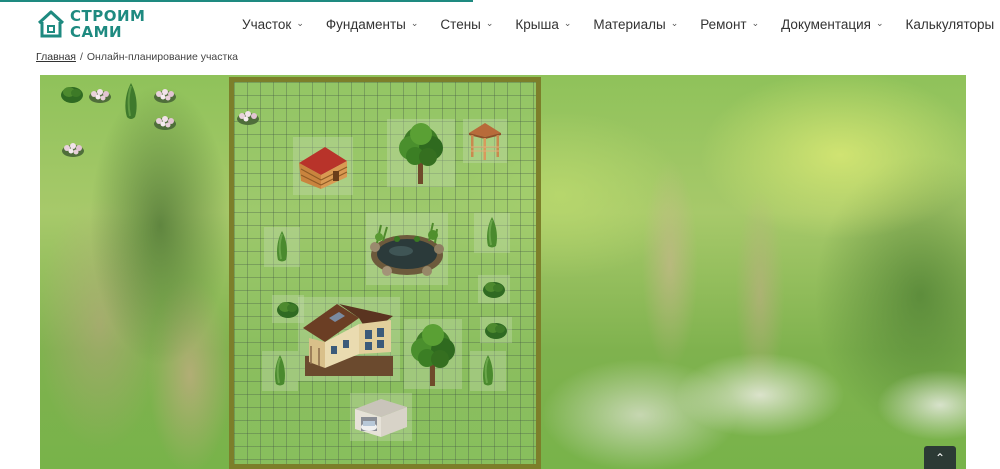 Image resolution: width=1000 pixels, height=469 pixels. I want to click on chevron-up-icon: ⌃, so click(940, 457).